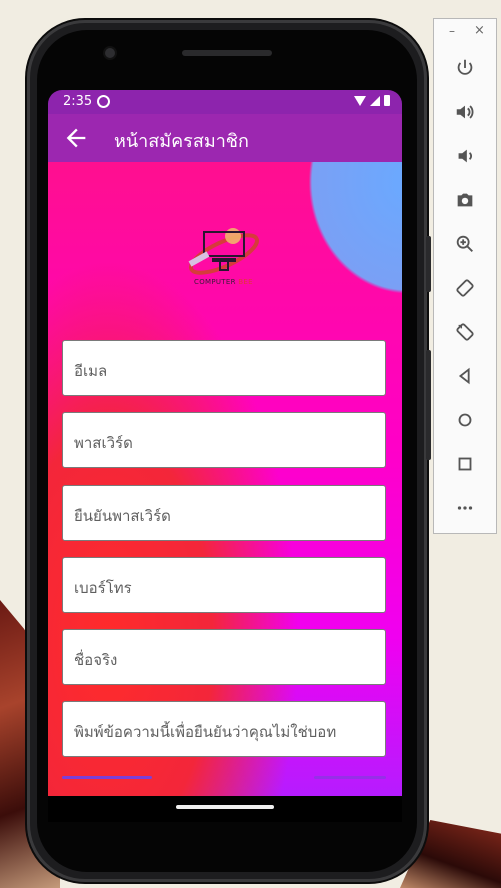 The height and width of the screenshot is (888, 501). I want to click on computer-bee-logo, so click(224, 251).